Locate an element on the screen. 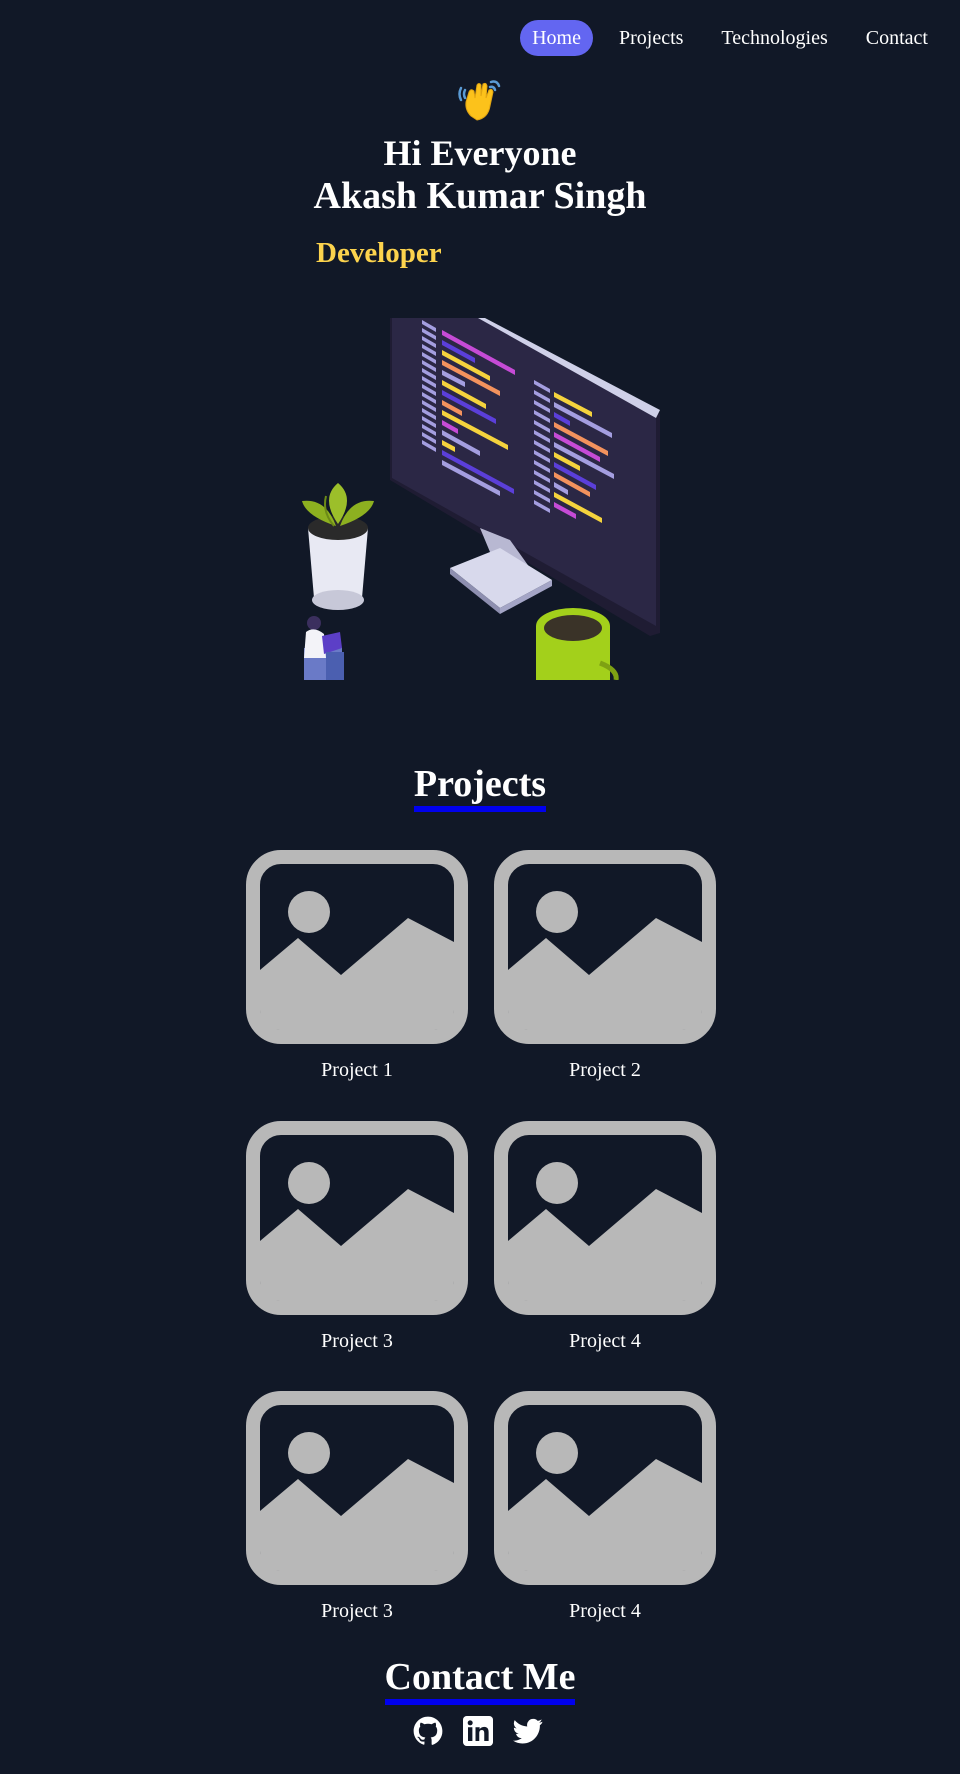 The image size is (960, 1774). projects-heading: Projects is located at coordinates (480, 787).